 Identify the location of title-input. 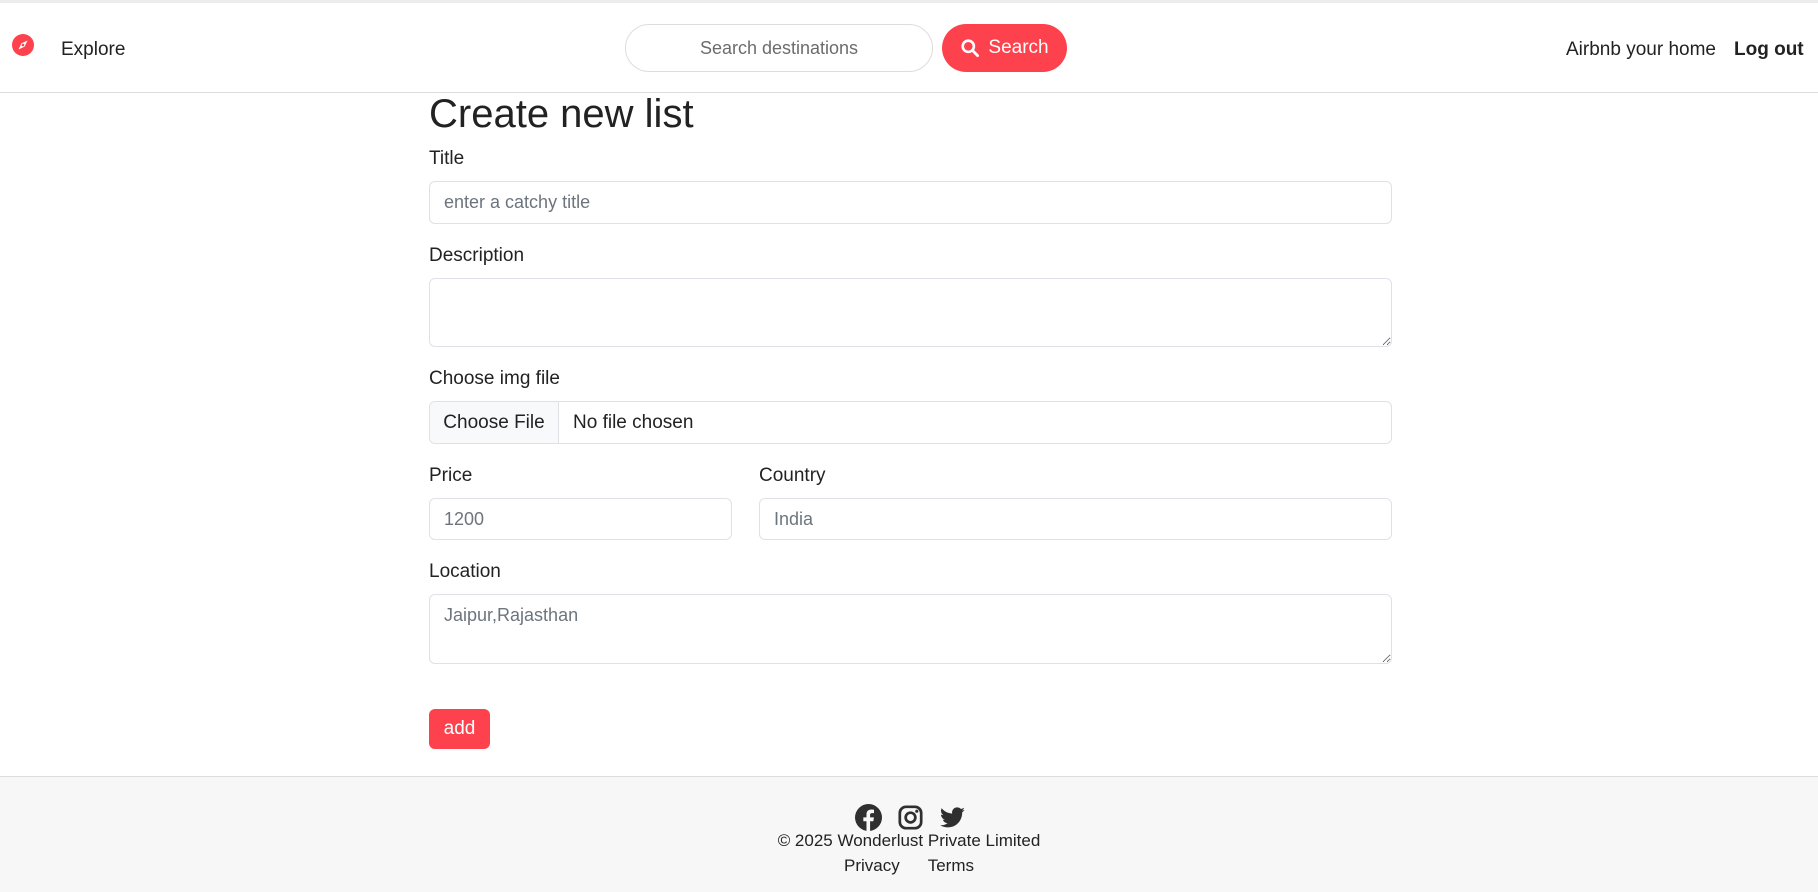
(910, 202).